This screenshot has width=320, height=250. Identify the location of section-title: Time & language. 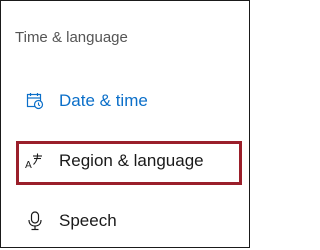
(71, 37).